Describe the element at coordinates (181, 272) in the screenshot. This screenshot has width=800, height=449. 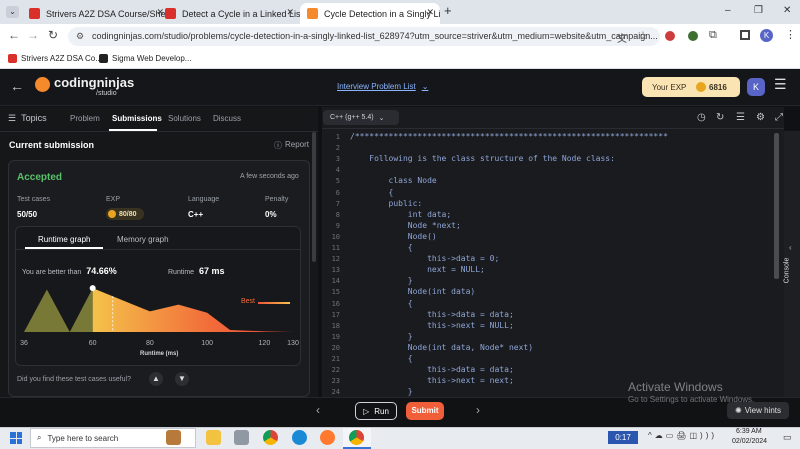
I see `runtime-label: Runtime` at that location.